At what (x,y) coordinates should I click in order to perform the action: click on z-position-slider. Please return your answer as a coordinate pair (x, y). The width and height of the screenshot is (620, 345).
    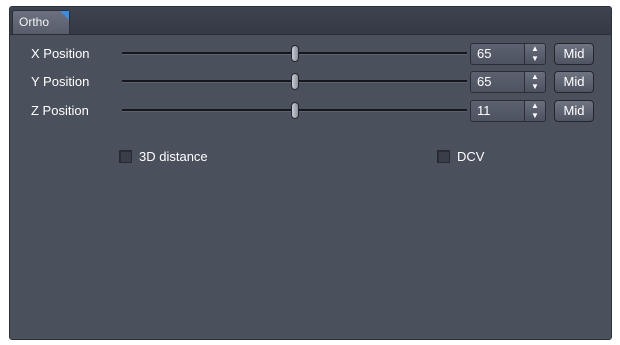
    Looking at the image, I should click on (294, 111).